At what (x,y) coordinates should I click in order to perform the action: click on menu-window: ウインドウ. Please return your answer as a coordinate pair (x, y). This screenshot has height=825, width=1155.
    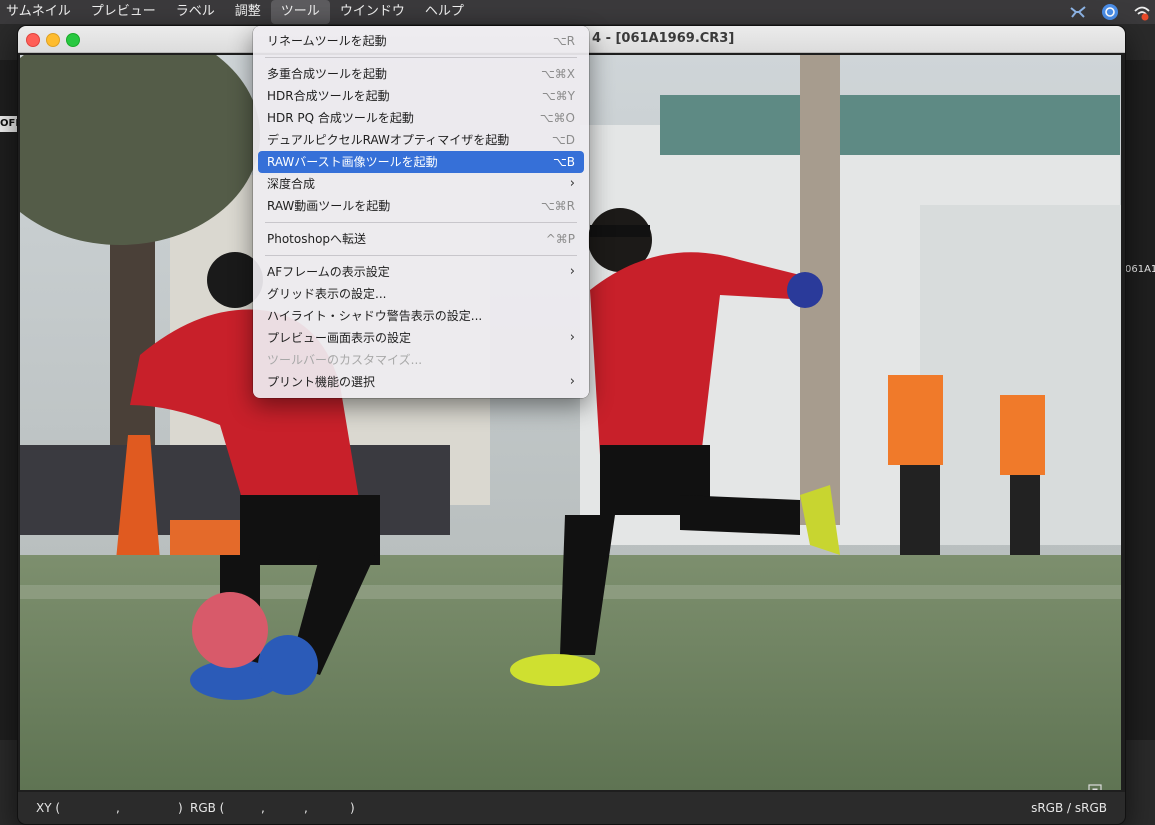
    Looking at the image, I should click on (372, 12).